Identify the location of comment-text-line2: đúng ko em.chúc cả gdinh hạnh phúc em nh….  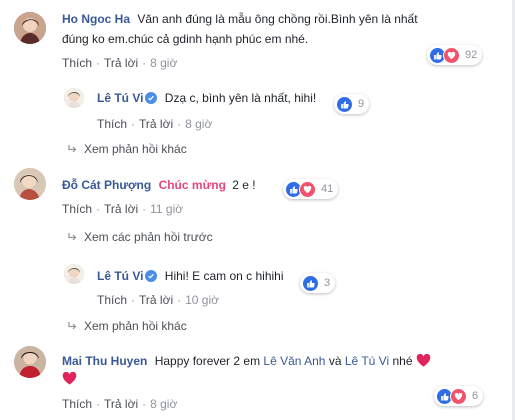
(185, 39).